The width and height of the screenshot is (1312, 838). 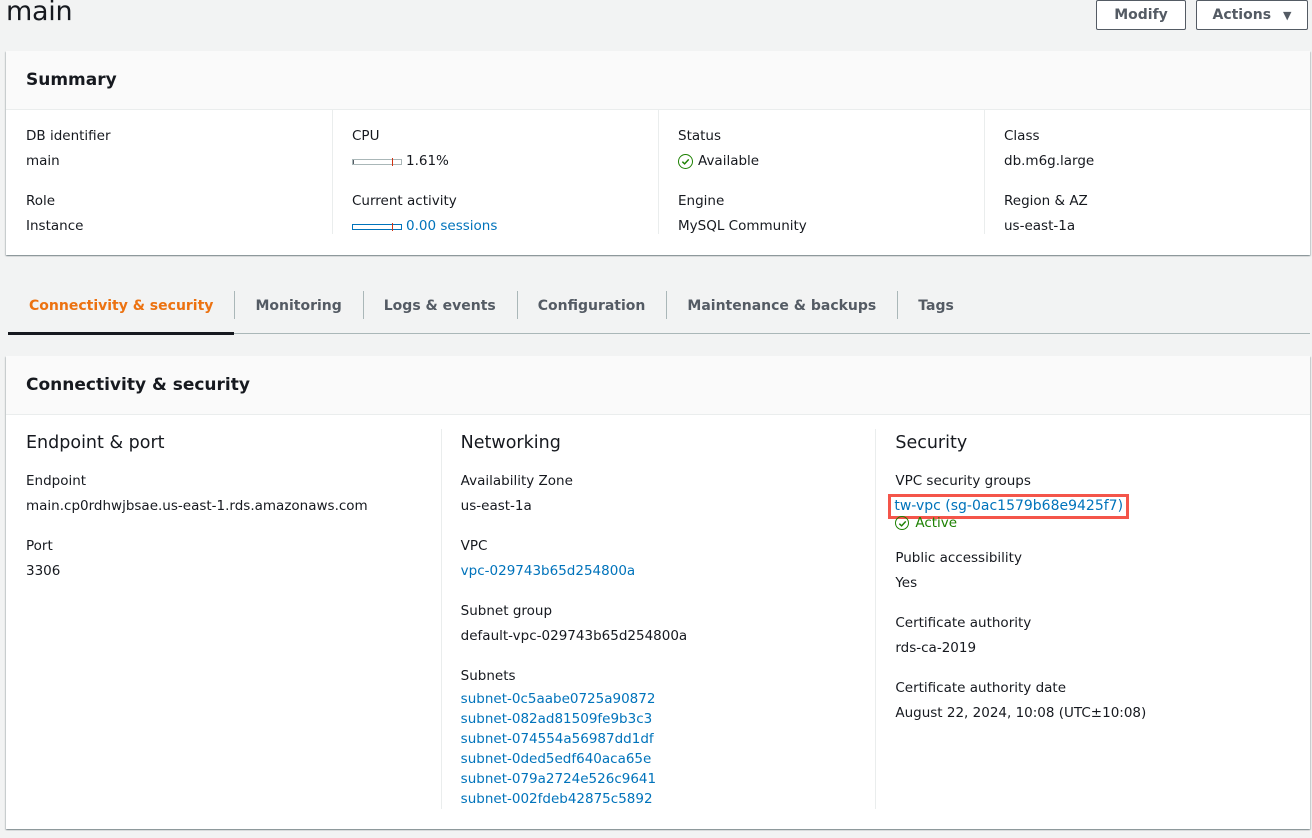 What do you see at coordinates (700, 136) in the screenshot?
I see `status-label: Status` at bounding box center [700, 136].